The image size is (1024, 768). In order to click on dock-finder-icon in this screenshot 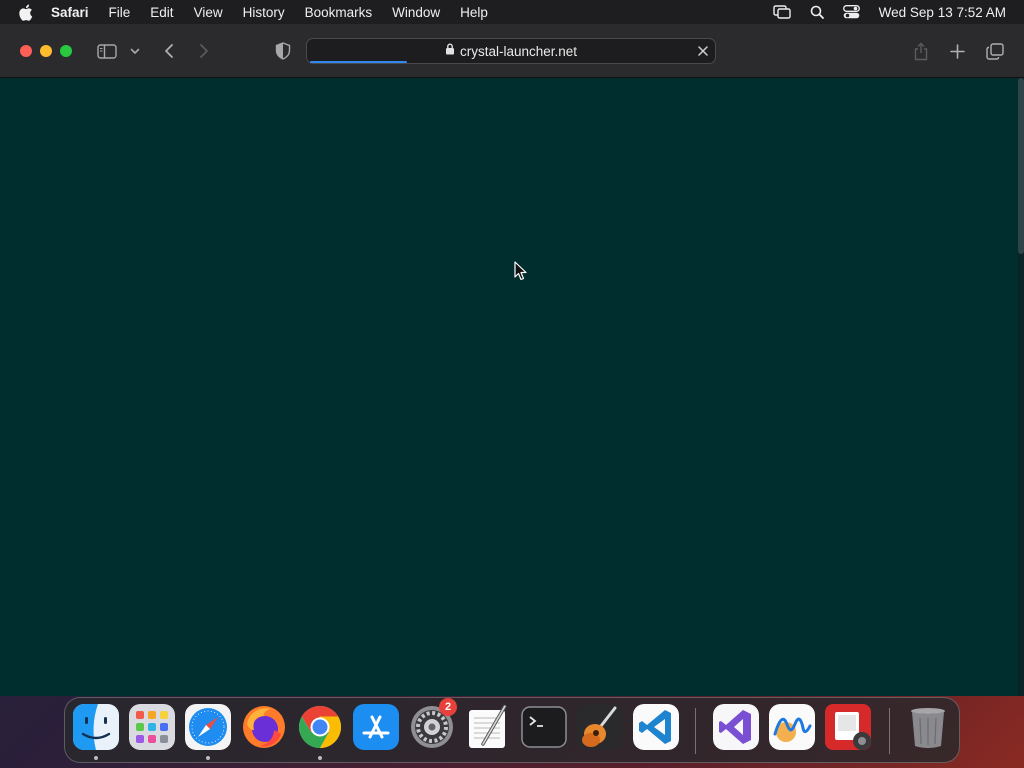, I will do `click(96, 727)`.